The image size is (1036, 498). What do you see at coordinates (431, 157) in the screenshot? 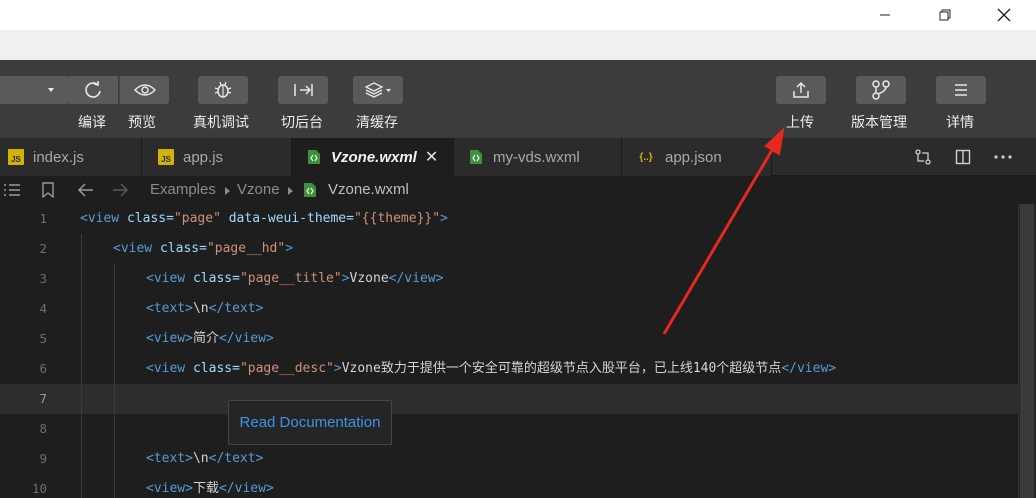
I see `close-tab-icon: ✕` at bounding box center [431, 157].